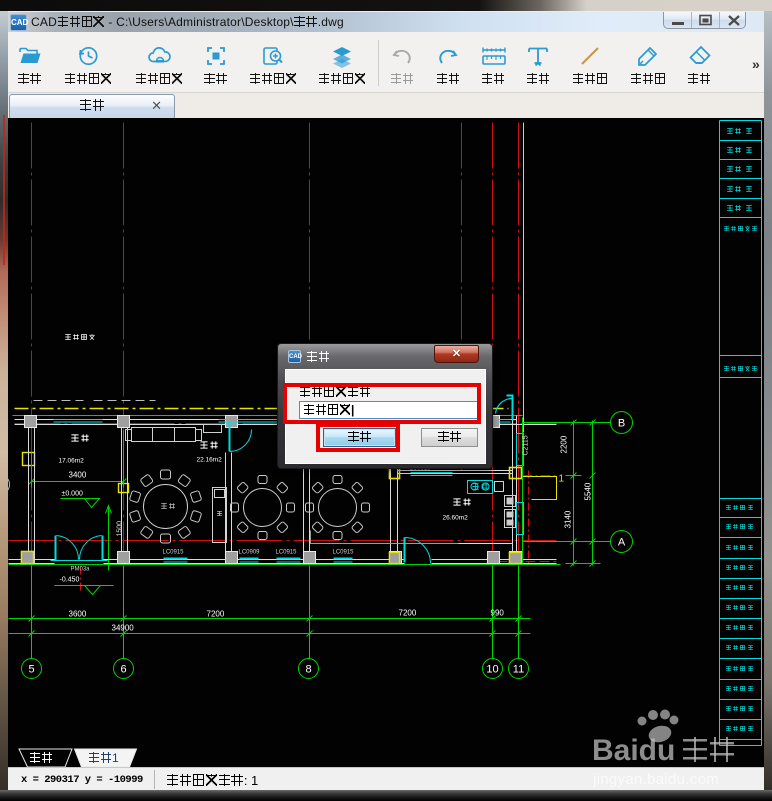  What do you see at coordinates (250, 553) in the screenshot?
I see `svg-text: LC0909` at bounding box center [250, 553].